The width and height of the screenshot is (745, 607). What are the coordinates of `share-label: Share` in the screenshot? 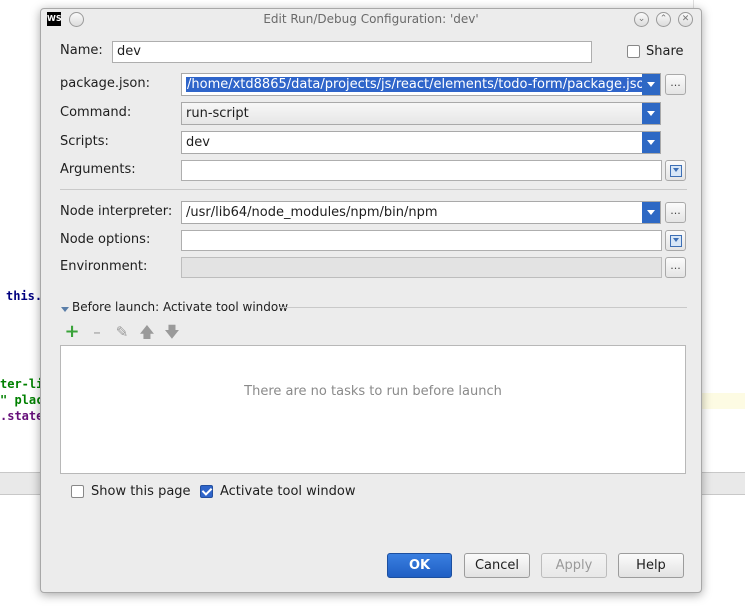 It's located at (665, 51).